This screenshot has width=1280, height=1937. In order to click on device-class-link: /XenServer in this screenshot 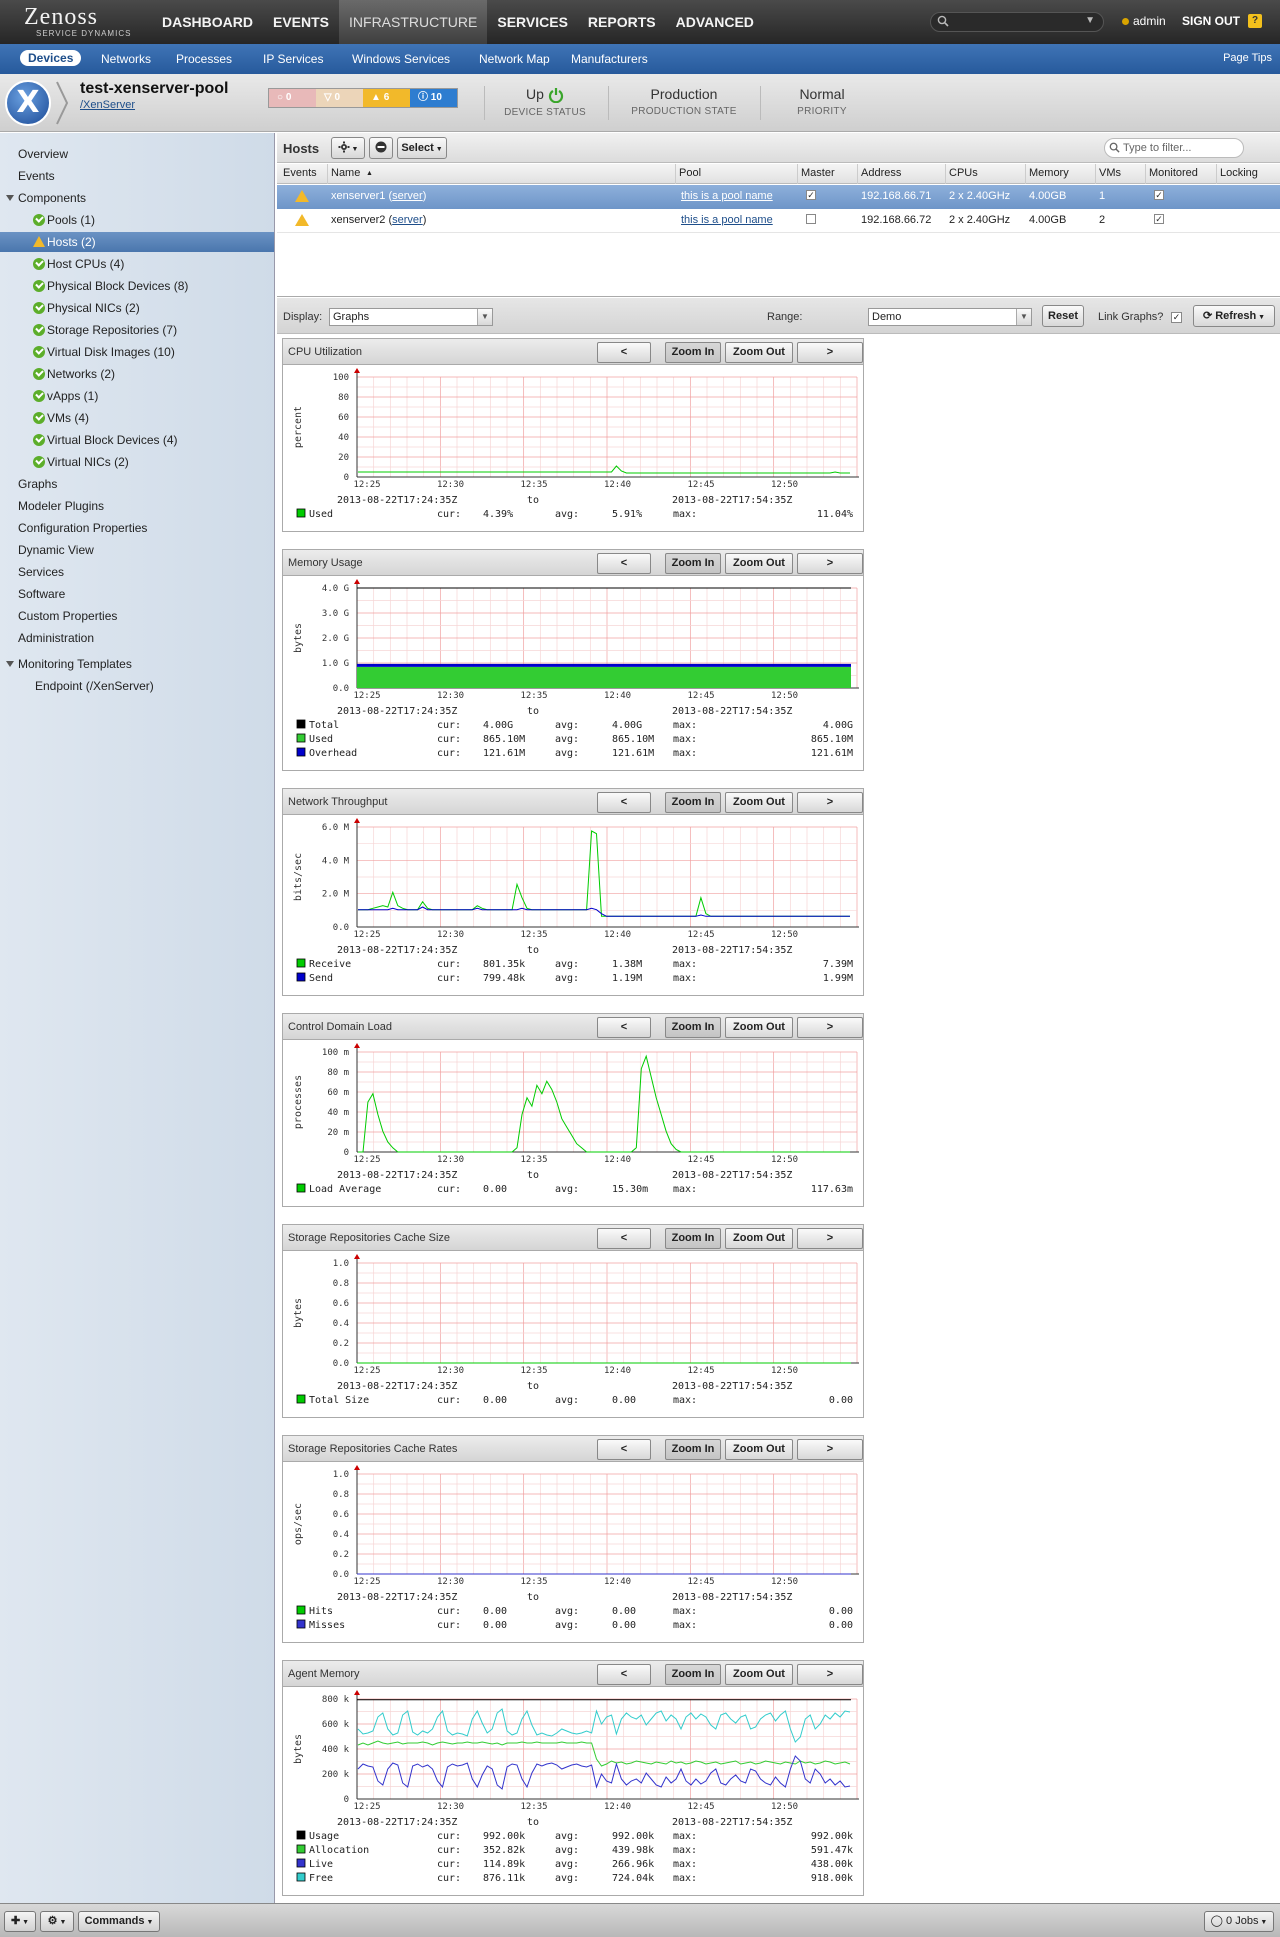, I will do `click(107, 105)`.